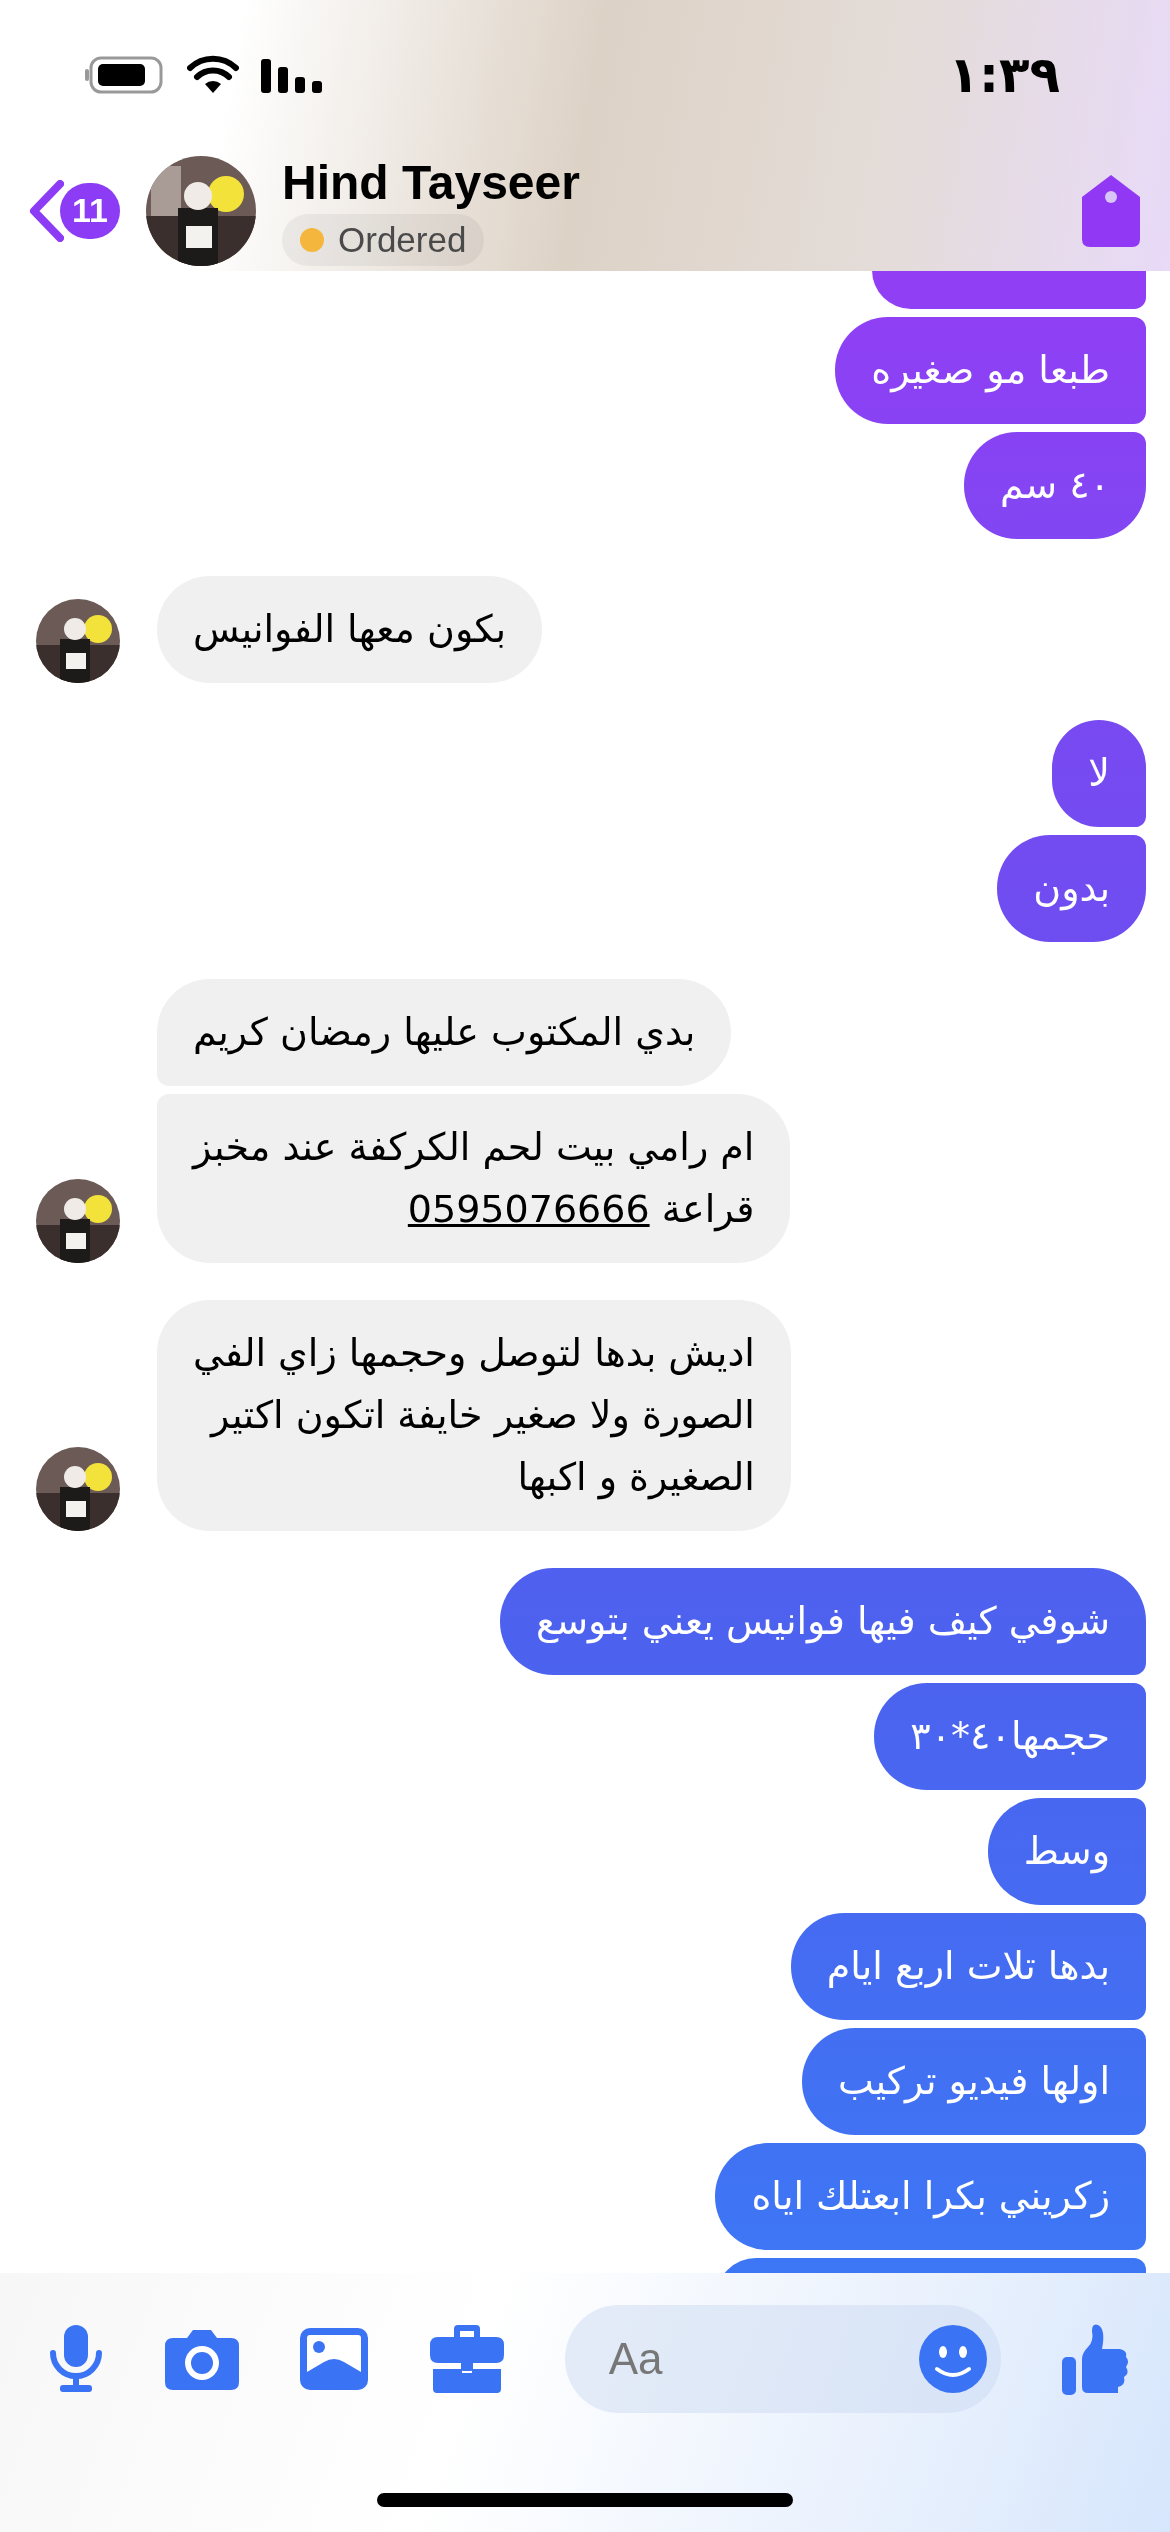  What do you see at coordinates (1009, 289) in the screenshot?
I see `message-bubble` at bounding box center [1009, 289].